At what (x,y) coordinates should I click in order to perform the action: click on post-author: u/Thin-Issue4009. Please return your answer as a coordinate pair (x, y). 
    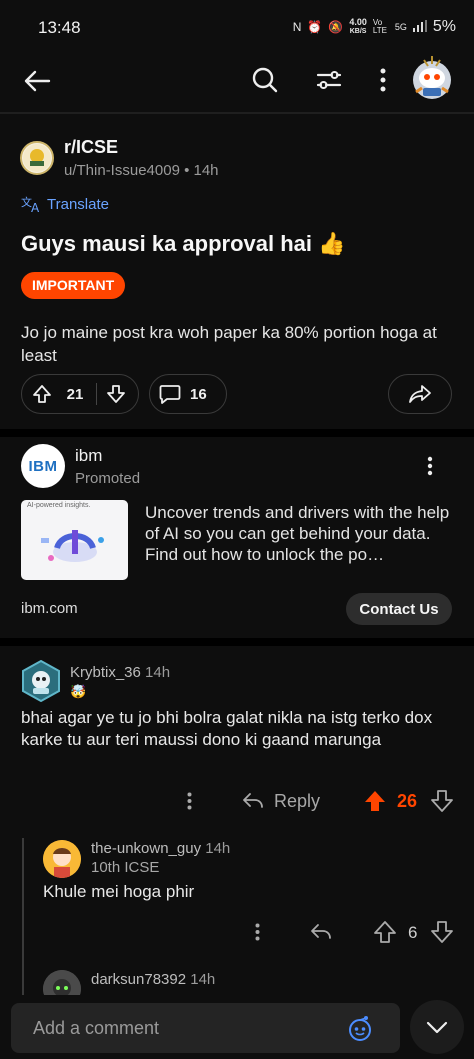
    Looking at the image, I should click on (122, 170).